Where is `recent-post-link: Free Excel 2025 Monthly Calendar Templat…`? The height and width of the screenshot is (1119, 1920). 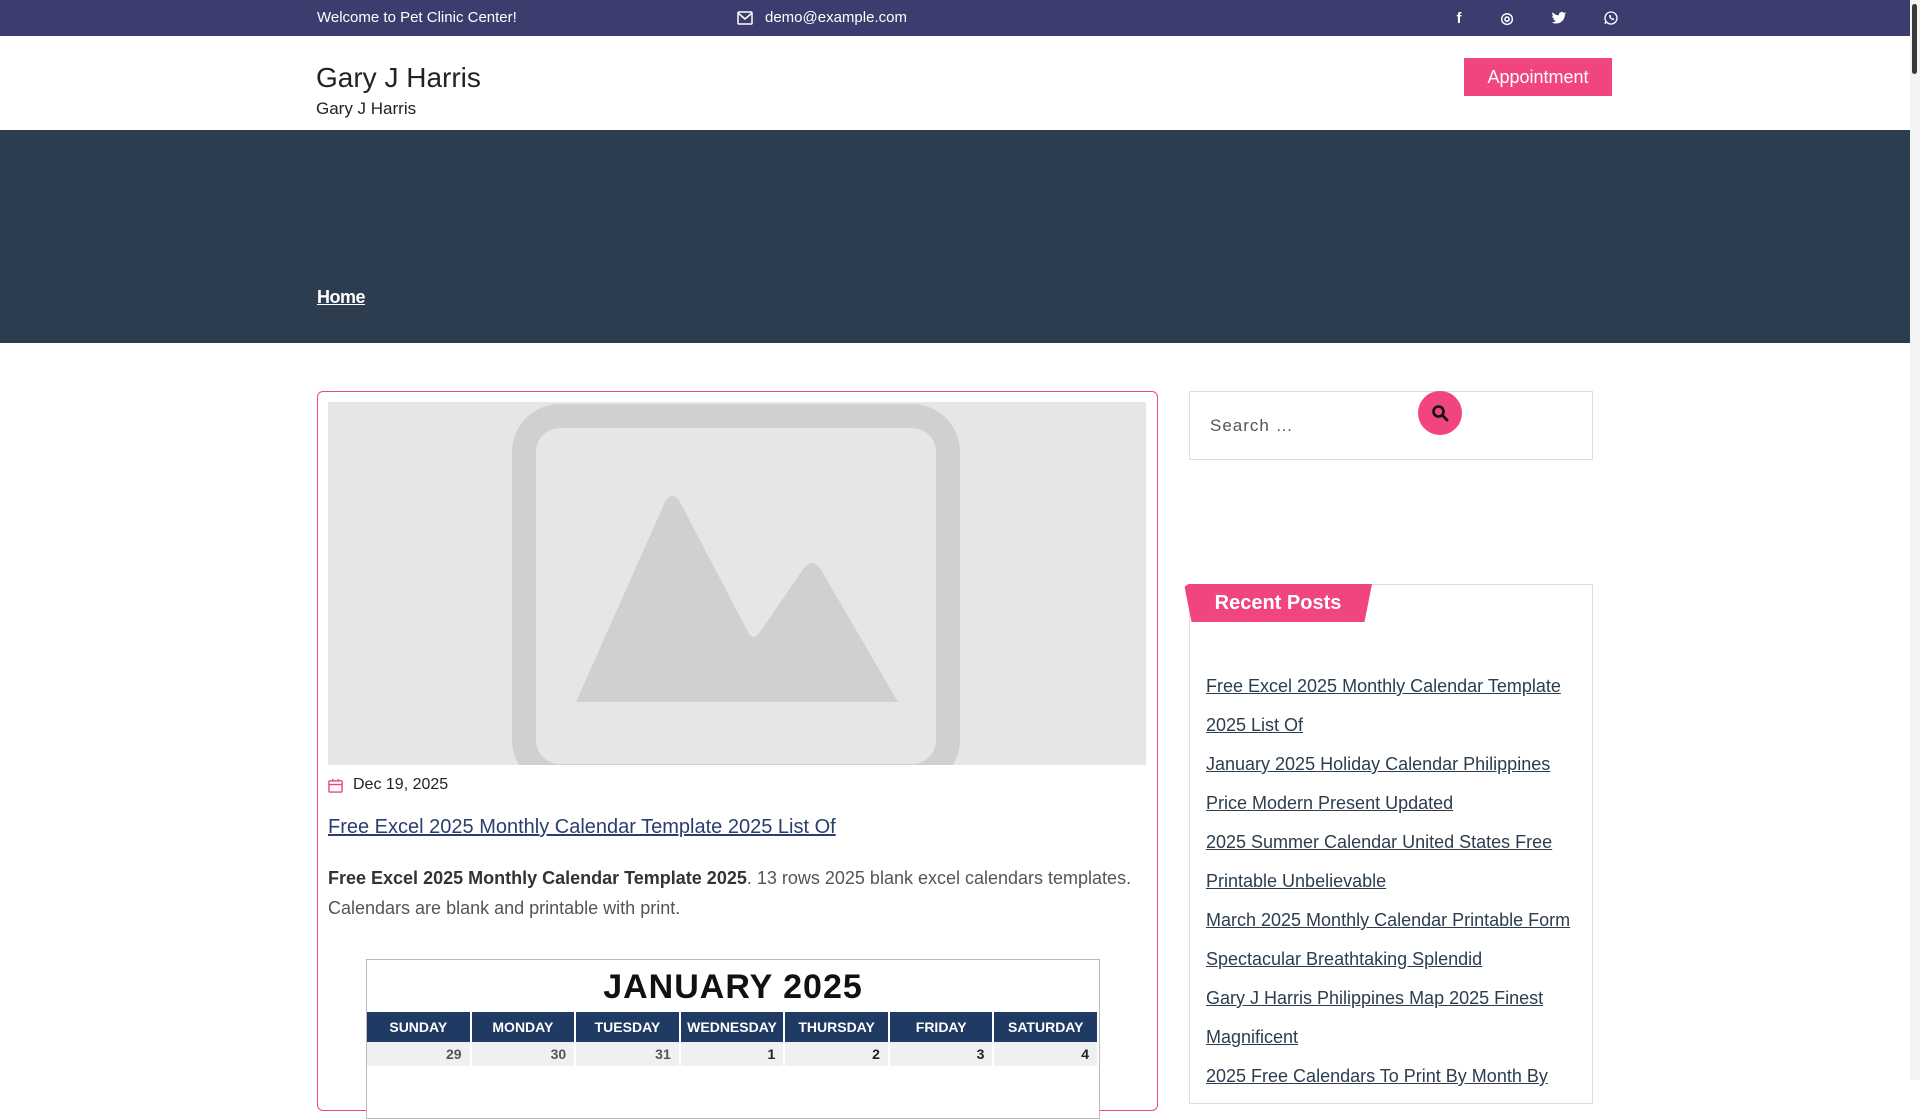 recent-post-link: Free Excel 2025 Monthly Calendar Templat… is located at coordinates (1383, 705).